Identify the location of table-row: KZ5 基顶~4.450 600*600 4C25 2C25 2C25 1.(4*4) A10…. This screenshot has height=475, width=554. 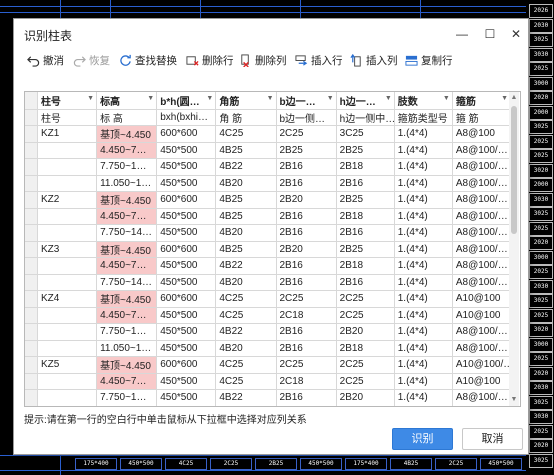
(268, 365).